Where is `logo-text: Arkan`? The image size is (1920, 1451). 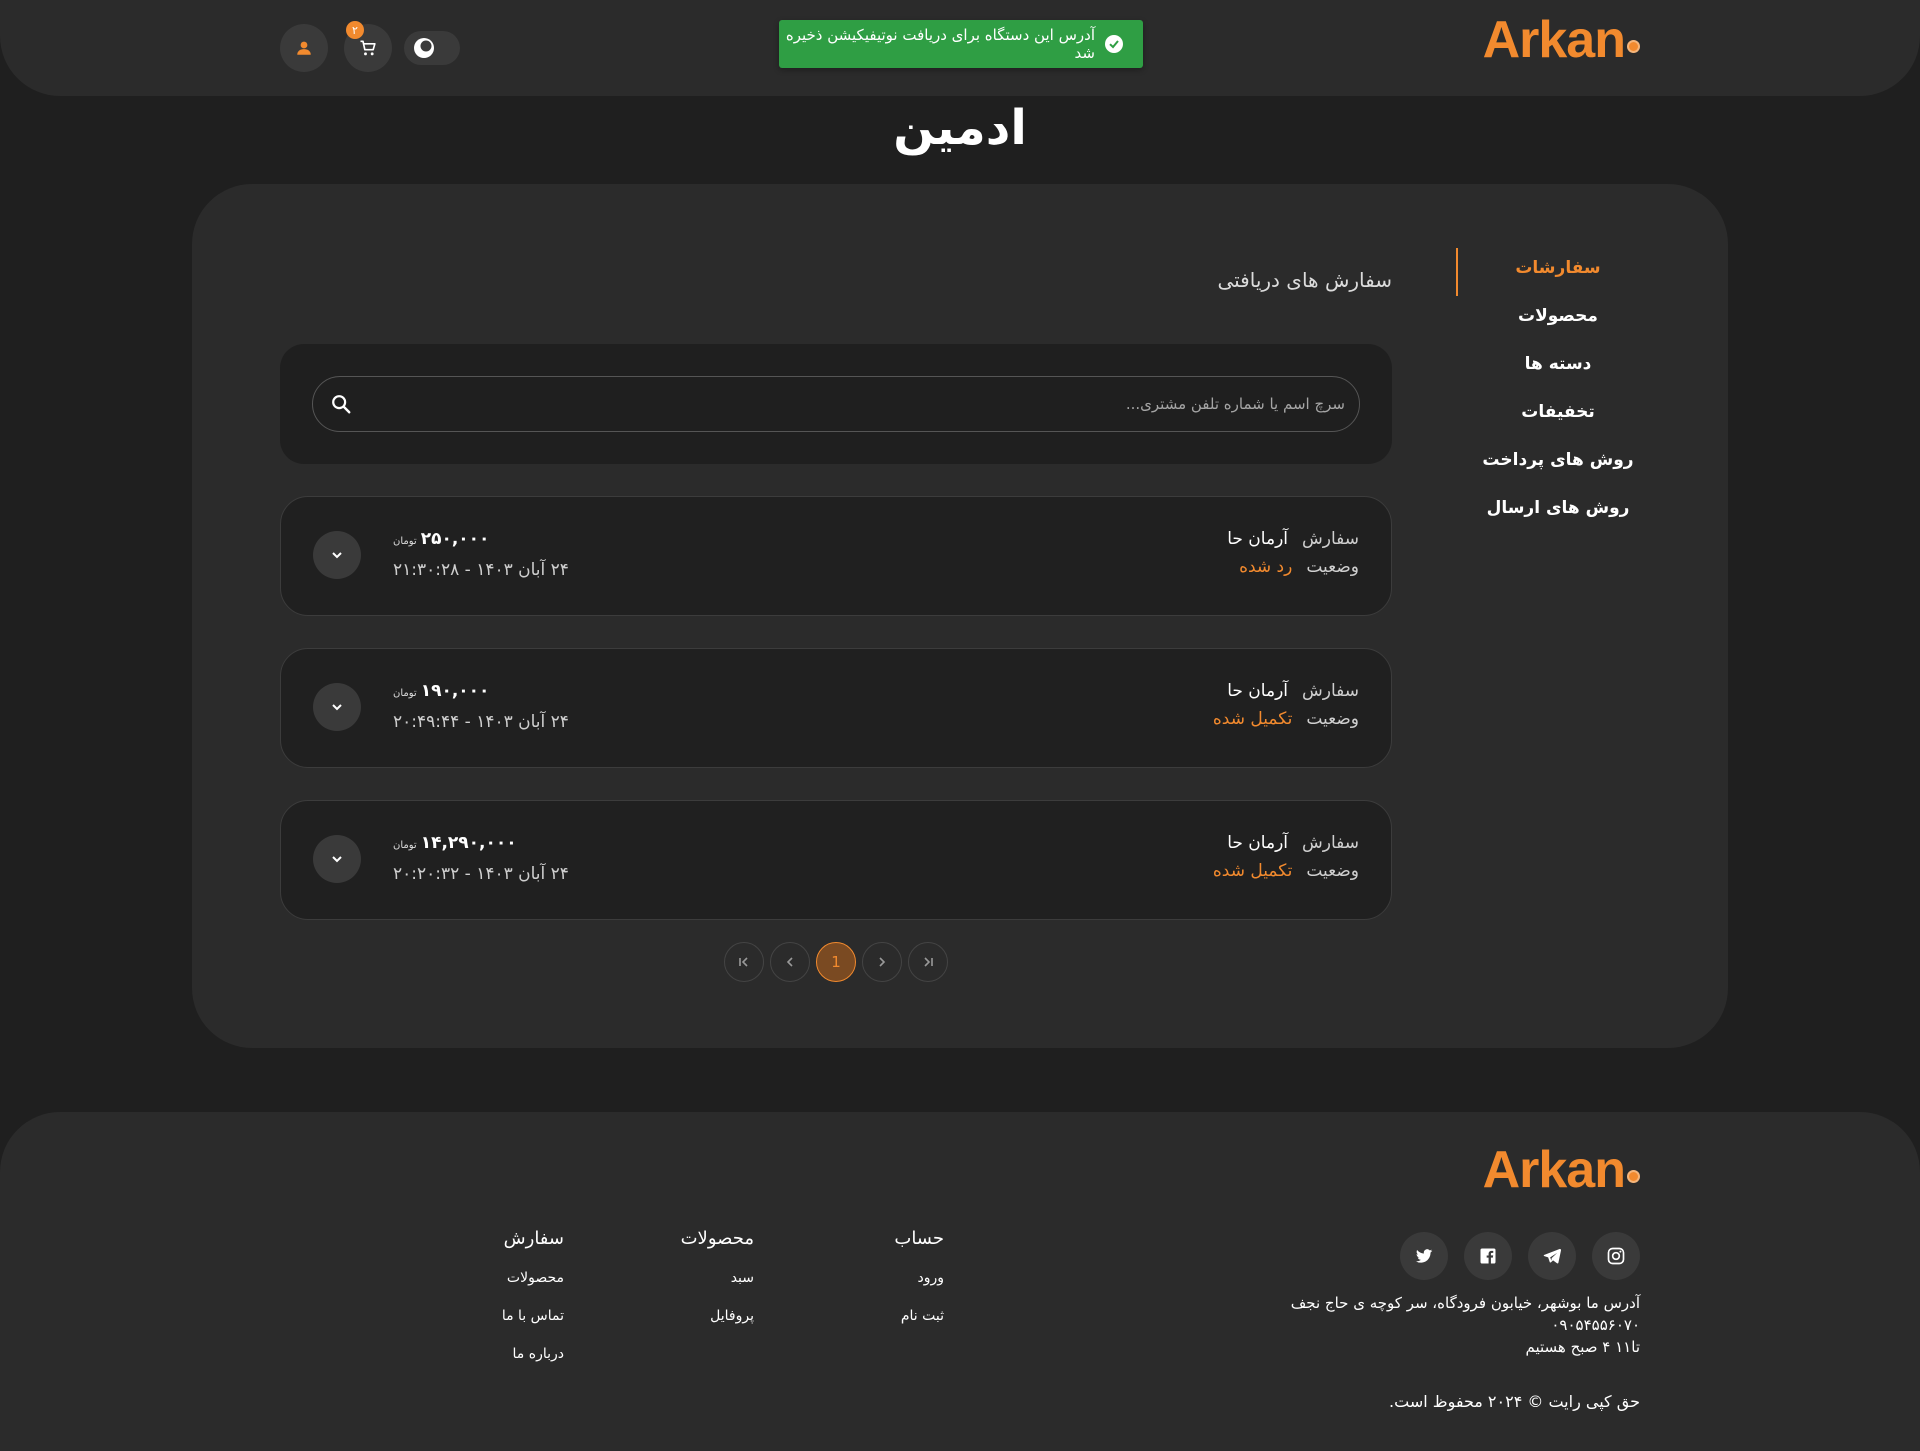
logo-text: Arkan is located at coordinates (1554, 40).